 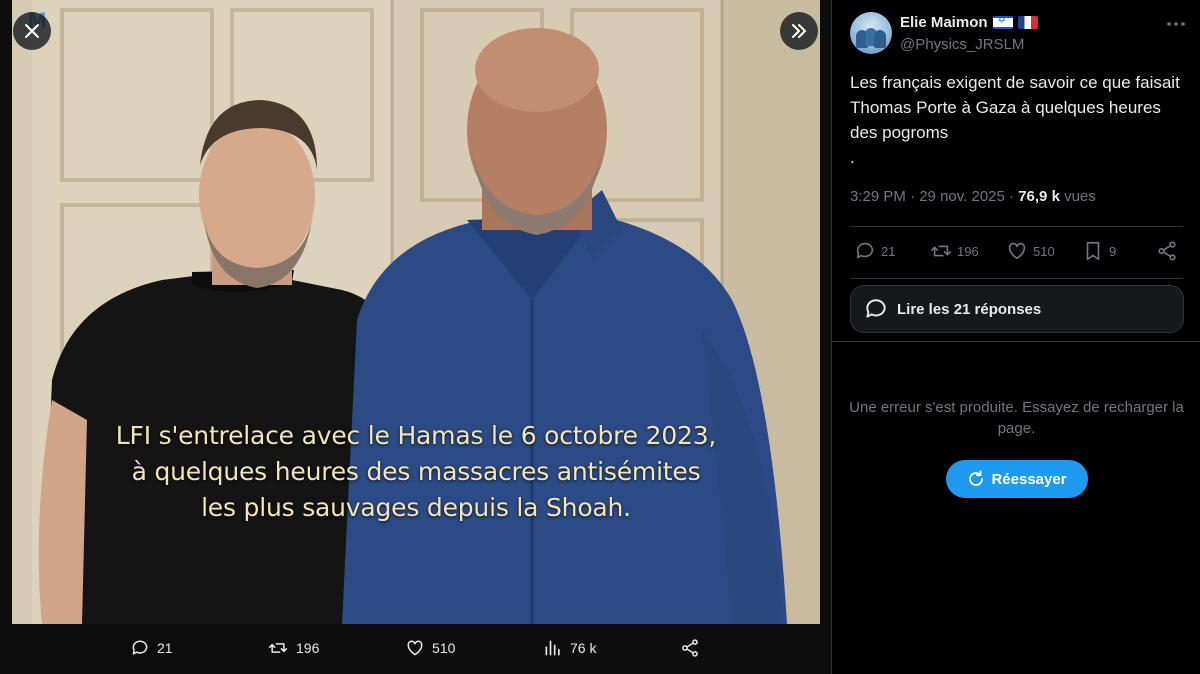 I want to click on views-count: 76,9 k, so click(x=1039, y=196).